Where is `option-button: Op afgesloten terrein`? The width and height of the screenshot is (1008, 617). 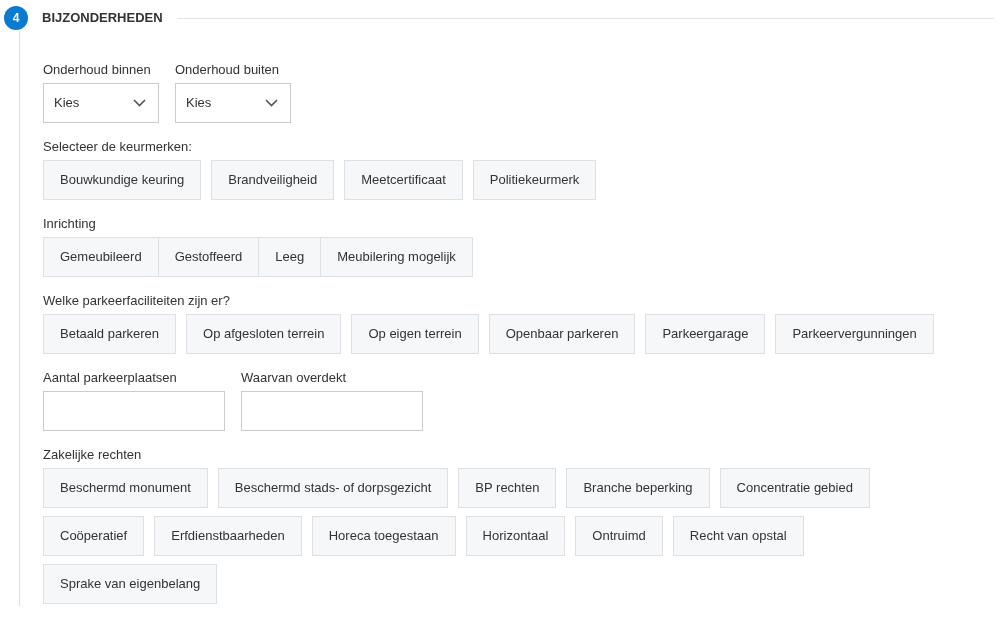 option-button: Op afgesloten terrein is located at coordinates (264, 334).